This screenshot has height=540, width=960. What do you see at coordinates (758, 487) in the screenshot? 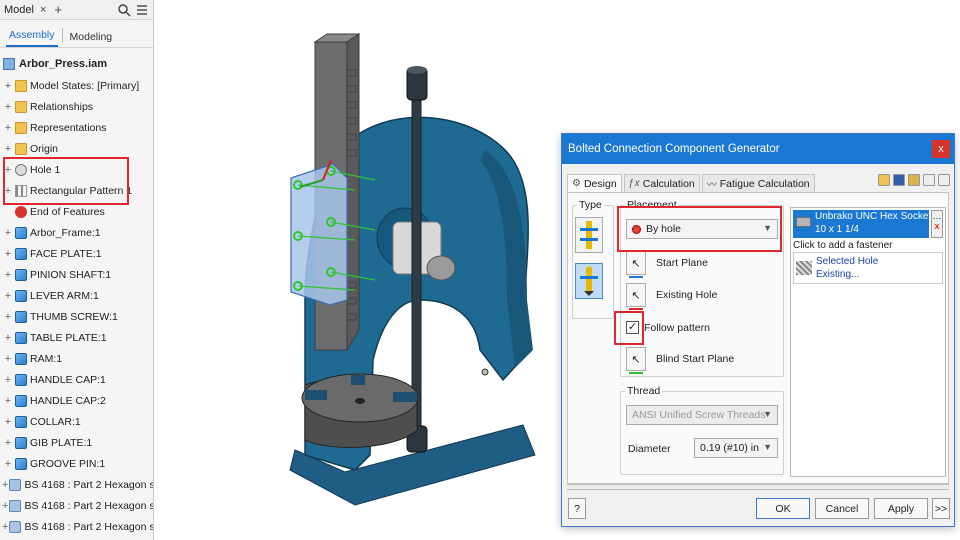
I see `expand-collapse-strip` at bounding box center [758, 487].